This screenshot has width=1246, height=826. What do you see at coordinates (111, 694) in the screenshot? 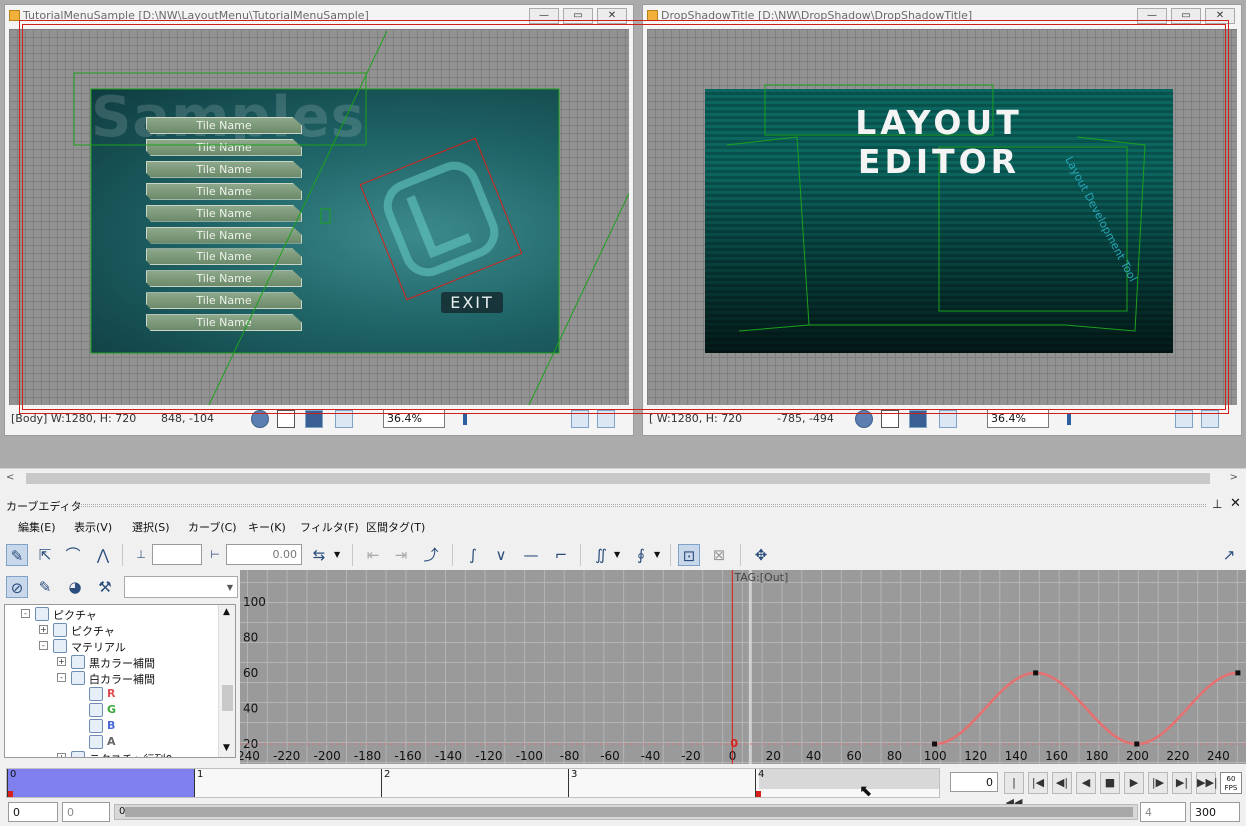
I see `tree-node: R` at bounding box center [111, 694].